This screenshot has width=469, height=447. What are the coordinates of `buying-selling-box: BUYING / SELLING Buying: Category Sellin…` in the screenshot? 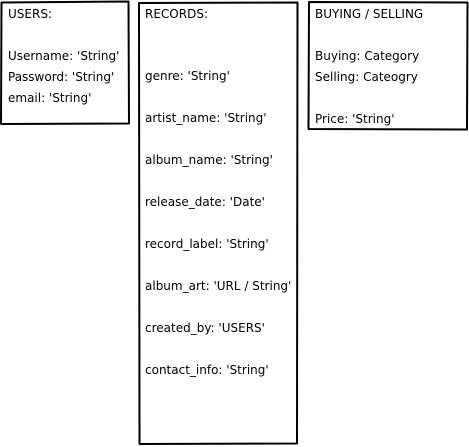 It's located at (388, 66).